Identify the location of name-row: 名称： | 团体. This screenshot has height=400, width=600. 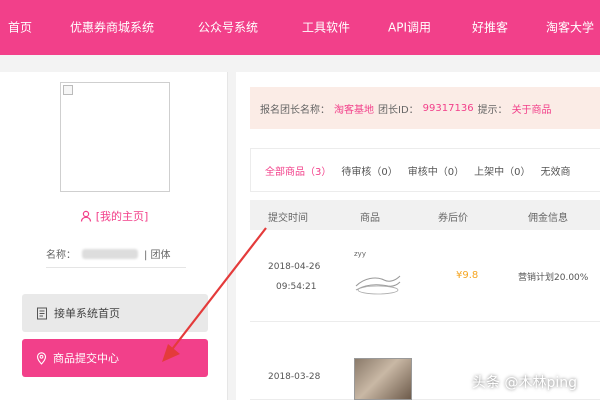
(116, 254).